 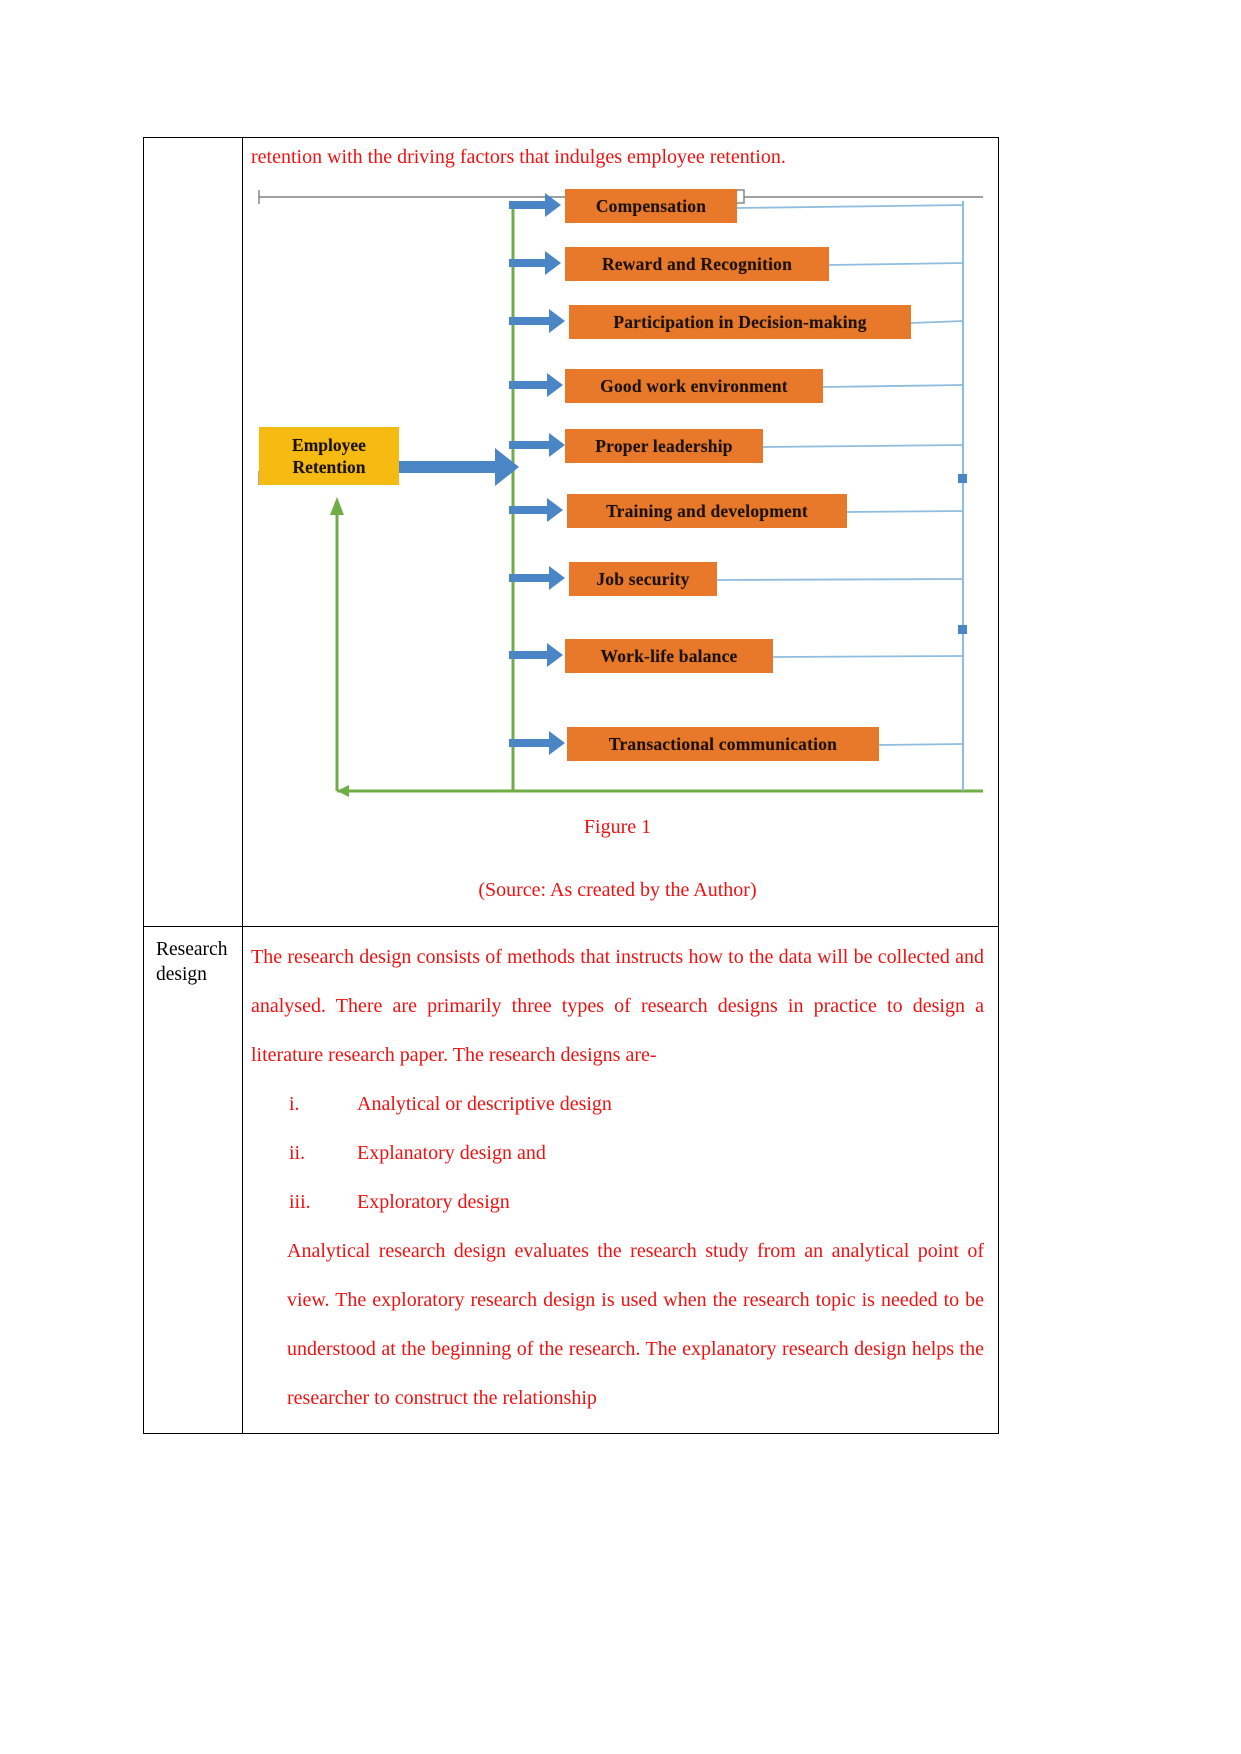 I want to click on node-employee-retention-line1: Employee, so click(x=329, y=444).